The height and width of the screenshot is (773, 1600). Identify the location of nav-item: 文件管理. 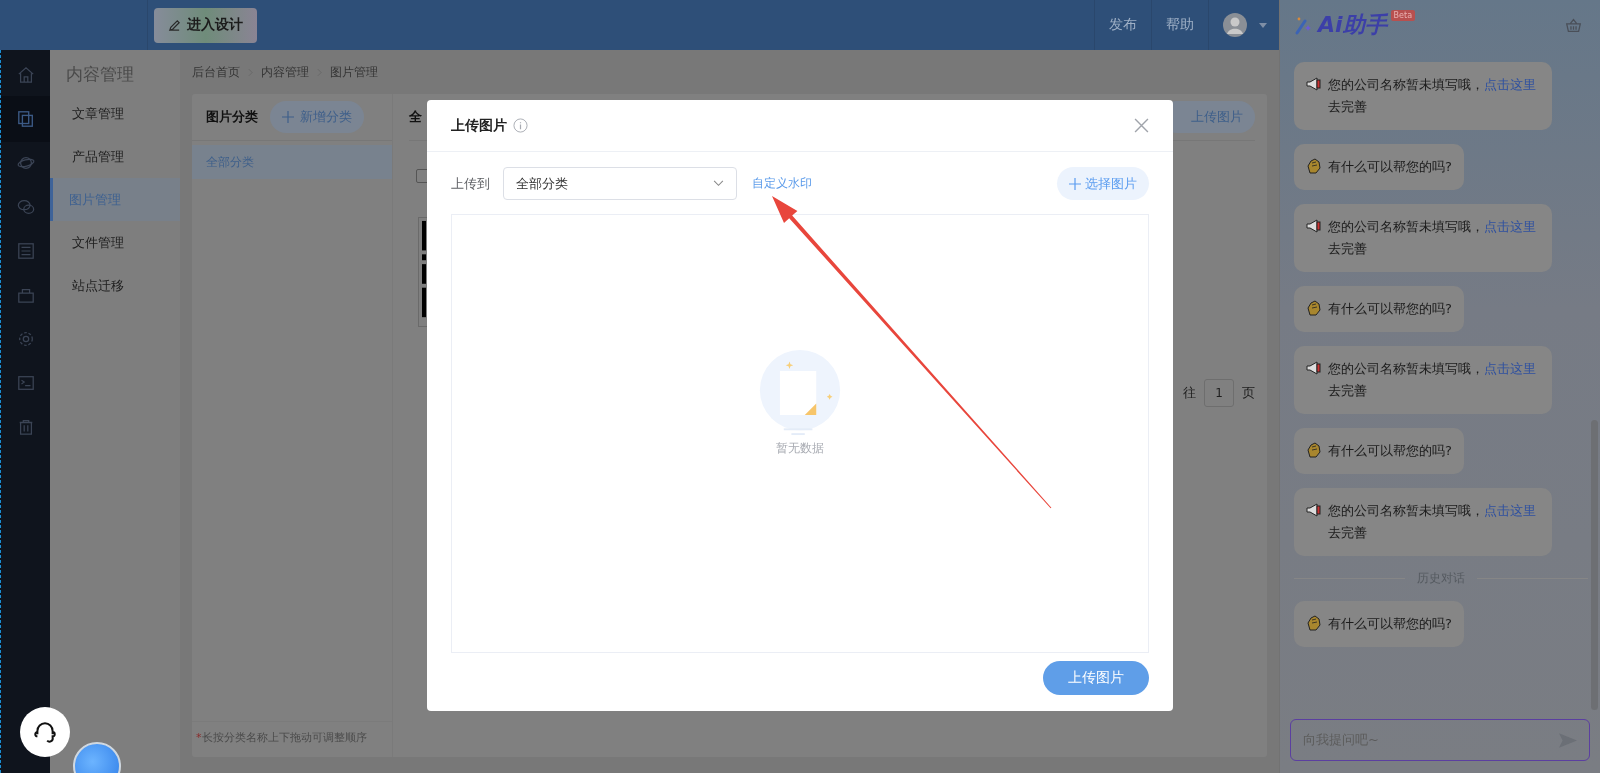
(115, 242).